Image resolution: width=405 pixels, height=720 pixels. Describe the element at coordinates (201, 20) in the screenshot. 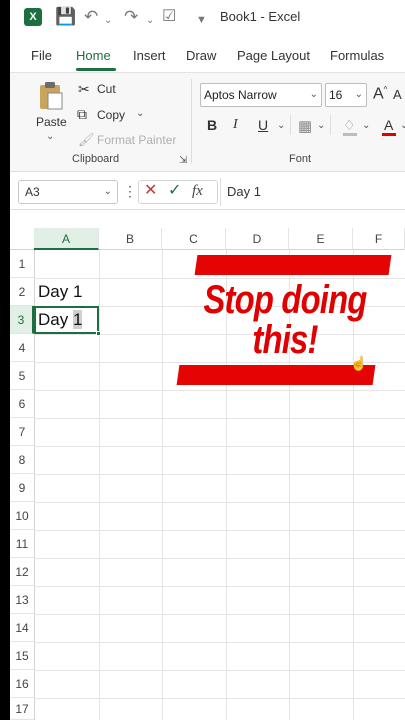

I see `customize-qat-icon: ▼` at that location.